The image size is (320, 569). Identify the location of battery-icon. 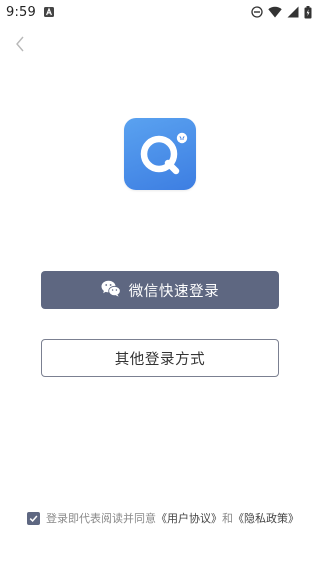
(308, 12).